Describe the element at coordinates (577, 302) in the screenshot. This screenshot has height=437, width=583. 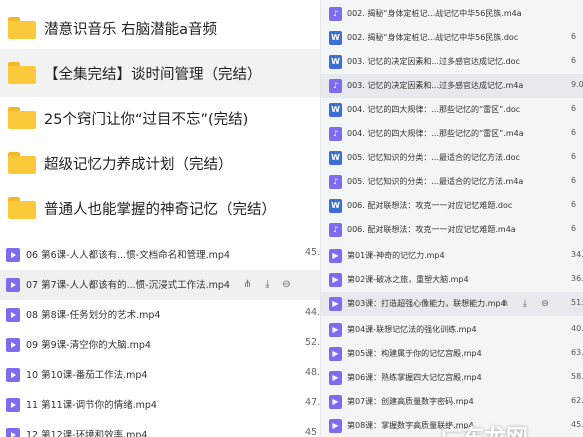
I see `file-size: 51.0` at that location.